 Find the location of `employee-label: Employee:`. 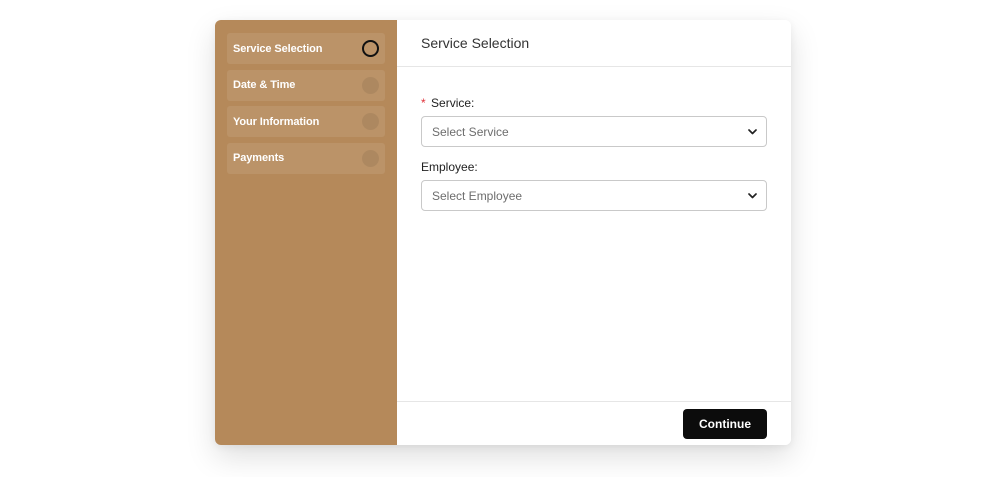

employee-label: Employee: is located at coordinates (449, 167).